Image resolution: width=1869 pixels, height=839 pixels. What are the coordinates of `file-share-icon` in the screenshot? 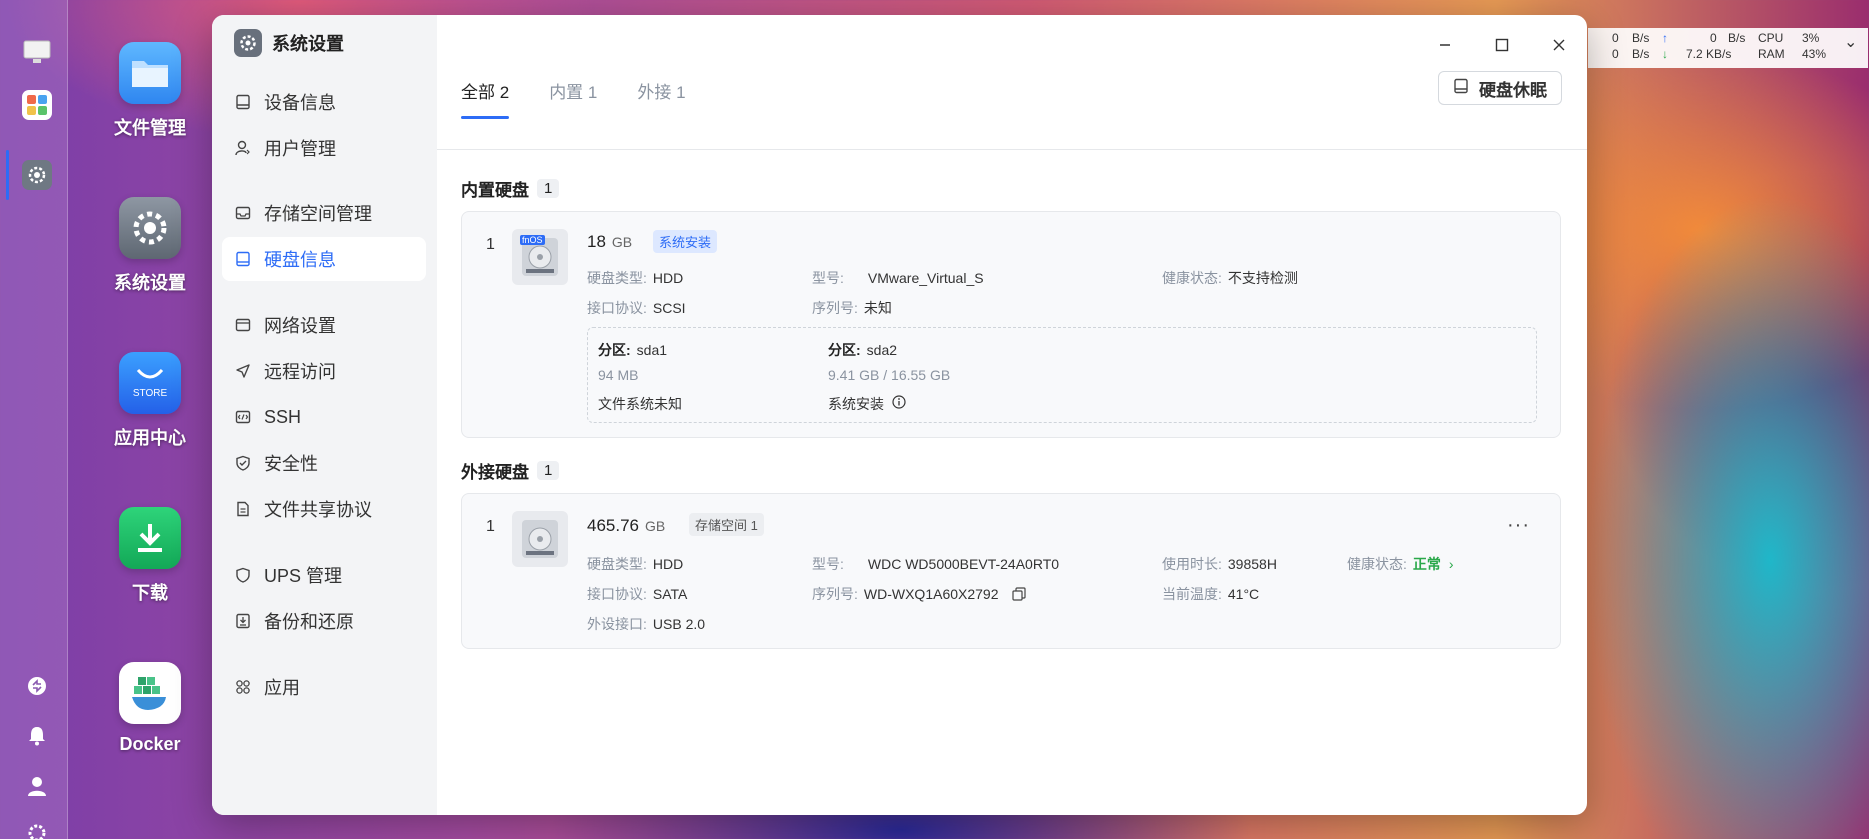 It's located at (243, 509).